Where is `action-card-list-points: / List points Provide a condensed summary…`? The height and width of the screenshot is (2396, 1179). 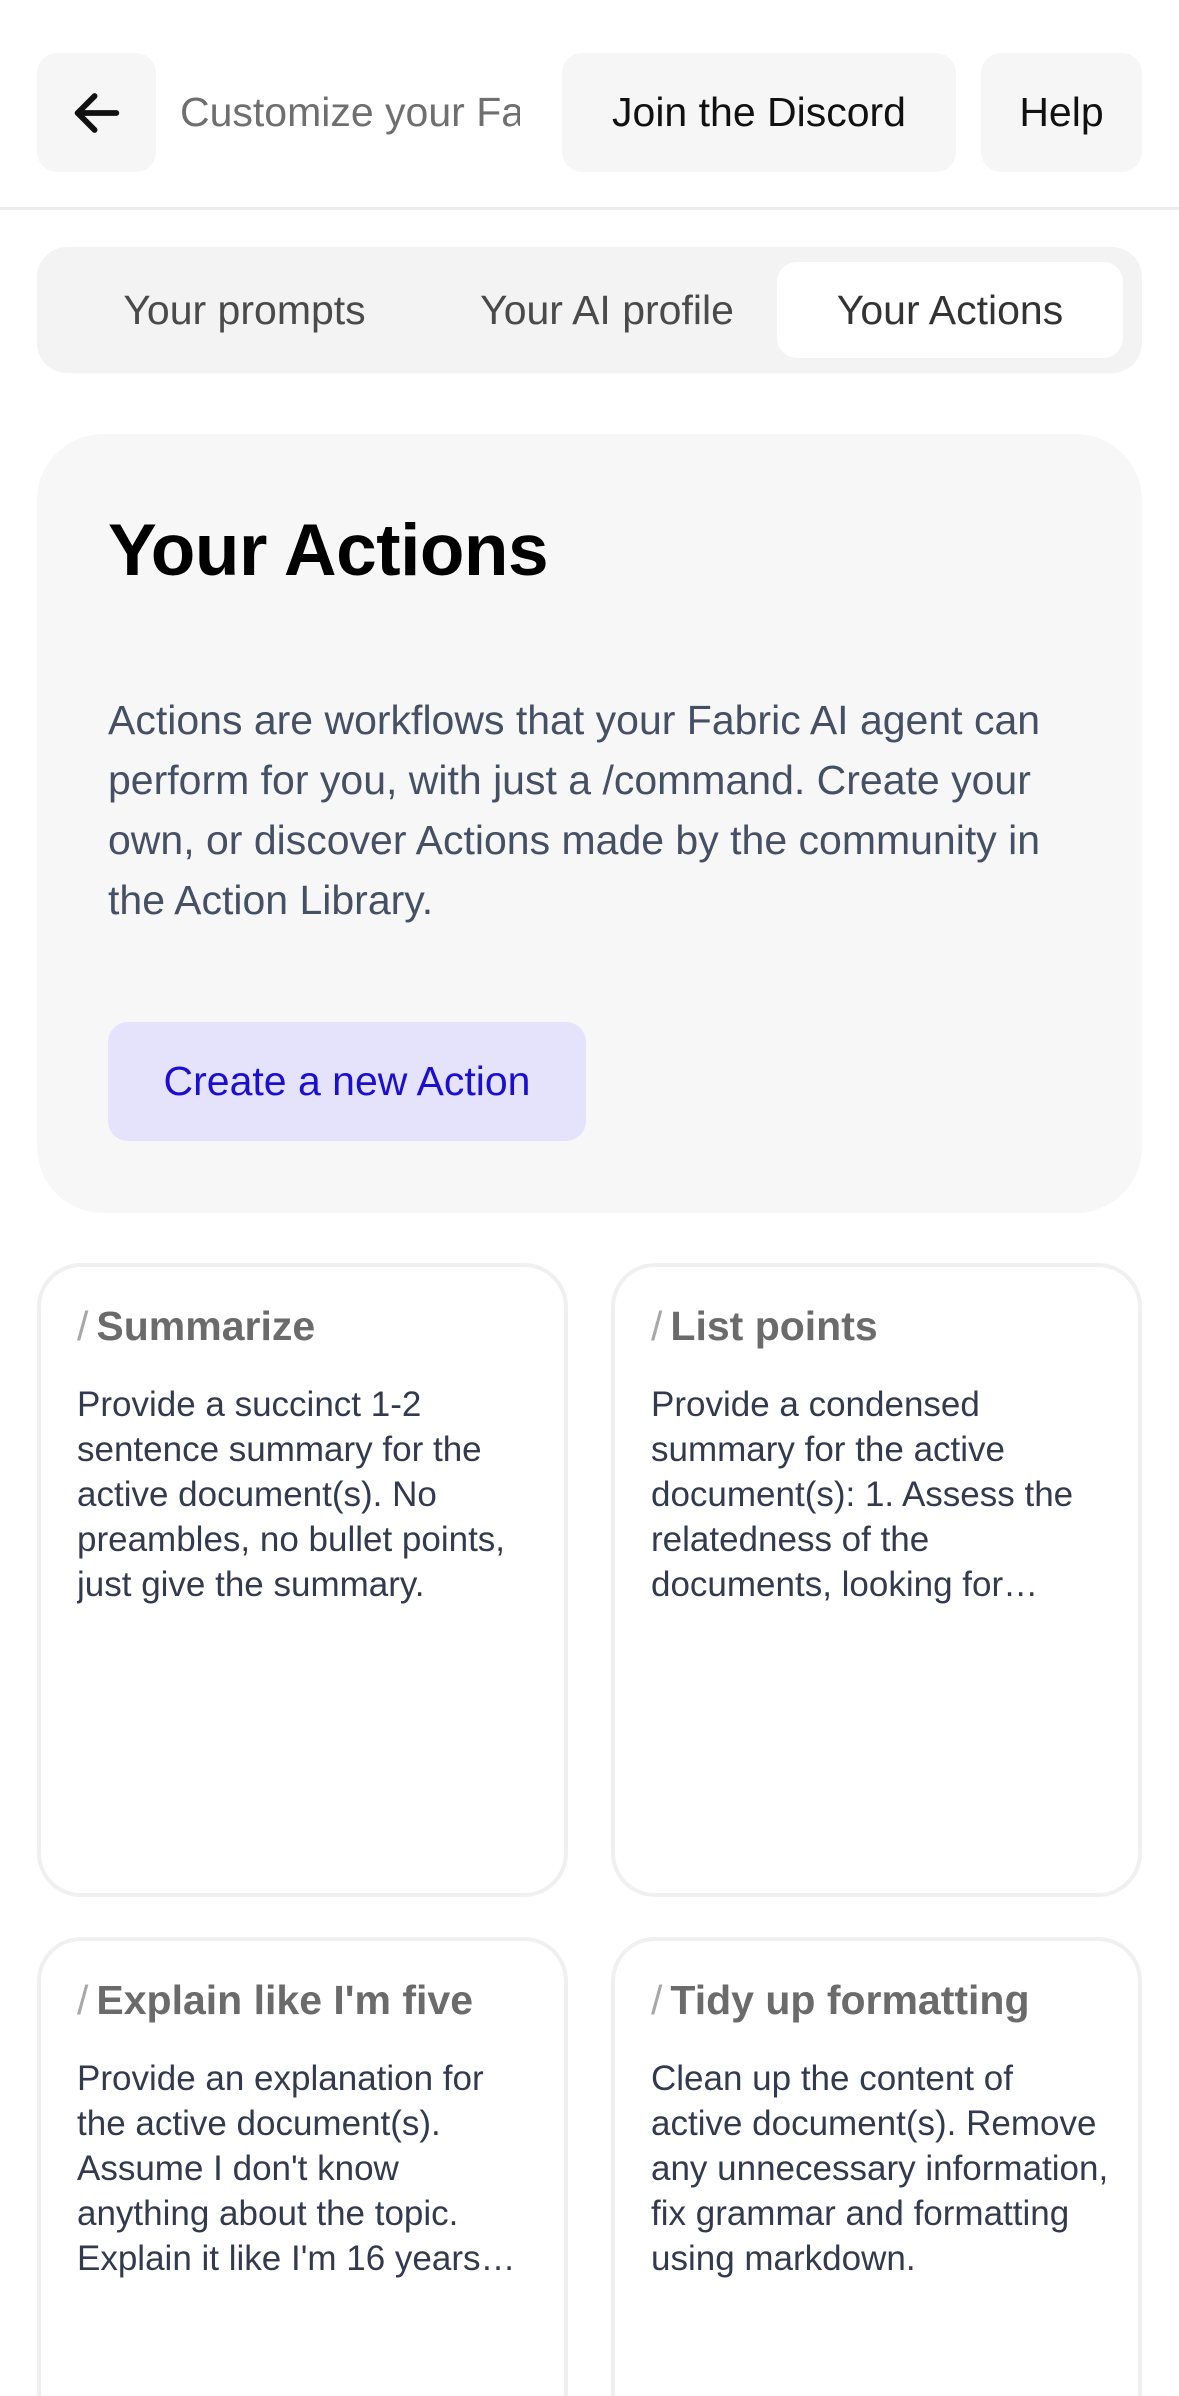 action-card-list-points: / List points Provide a condensed summary… is located at coordinates (876, 1580).